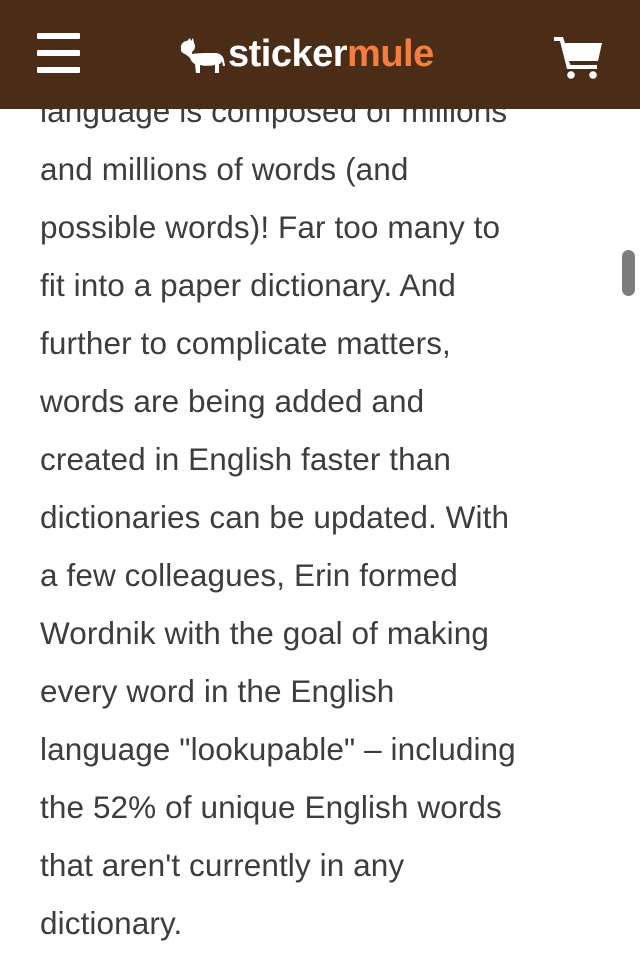  Describe the element at coordinates (232, 401) in the screenshot. I see `article-line: words are being added and` at that location.